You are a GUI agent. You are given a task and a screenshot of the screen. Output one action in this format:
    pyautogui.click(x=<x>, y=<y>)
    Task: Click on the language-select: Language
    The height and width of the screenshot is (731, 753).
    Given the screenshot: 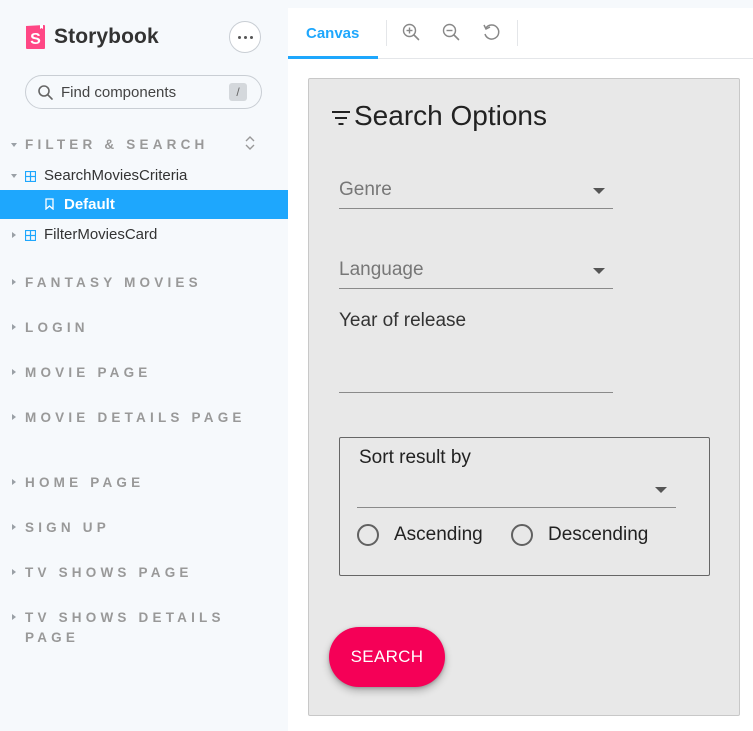 What is the action you would take?
    pyautogui.click(x=476, y=271)
    